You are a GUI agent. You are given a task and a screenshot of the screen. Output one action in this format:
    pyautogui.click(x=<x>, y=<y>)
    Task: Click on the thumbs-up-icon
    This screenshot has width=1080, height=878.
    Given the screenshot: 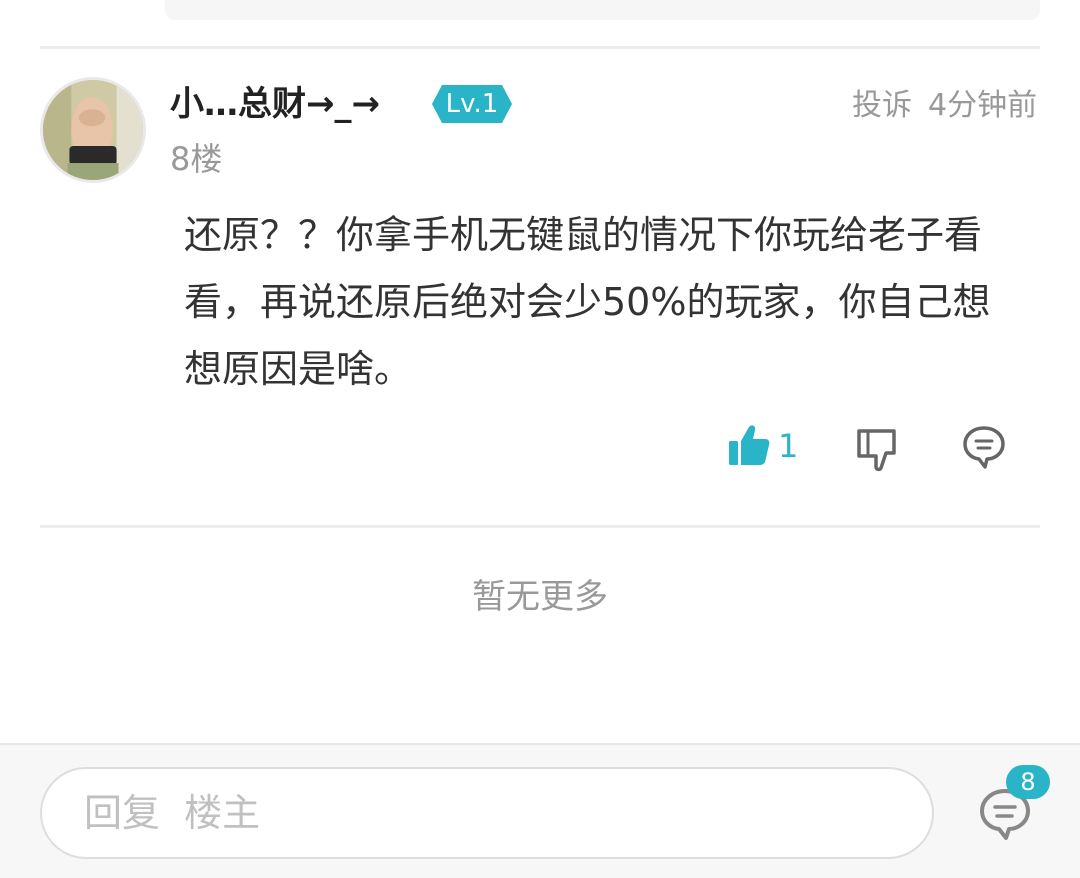 What is the action you would take?
    pyautogui.click(x=749, y=445)
    